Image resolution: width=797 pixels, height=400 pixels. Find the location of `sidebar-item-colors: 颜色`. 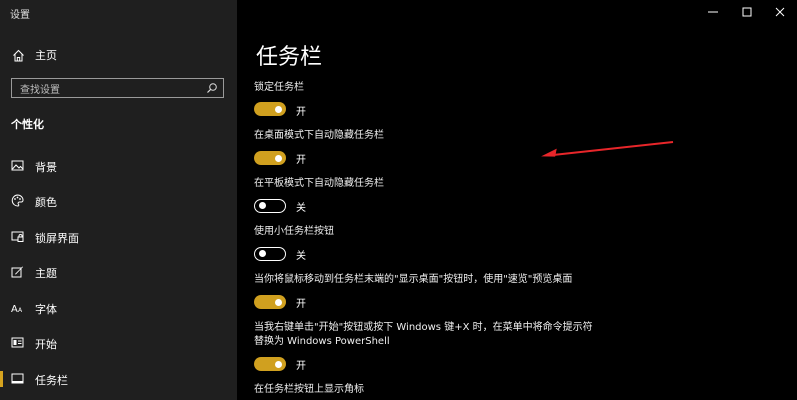

sidebar-item-colors: 颜色 is located at coordinates (118, 201).